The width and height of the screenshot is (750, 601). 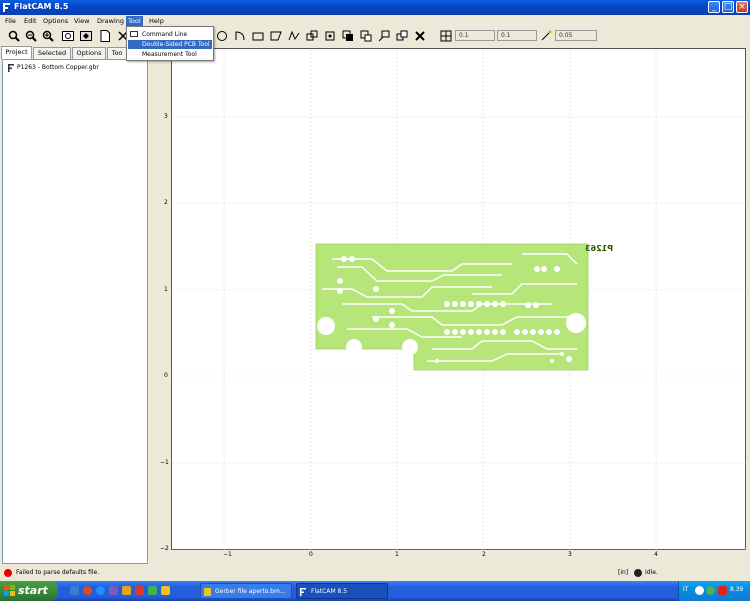 What do you see at coordinates (464, 307) in the screenshot?
I see `pcb-board: P1263` at bounding box center [464, 307].